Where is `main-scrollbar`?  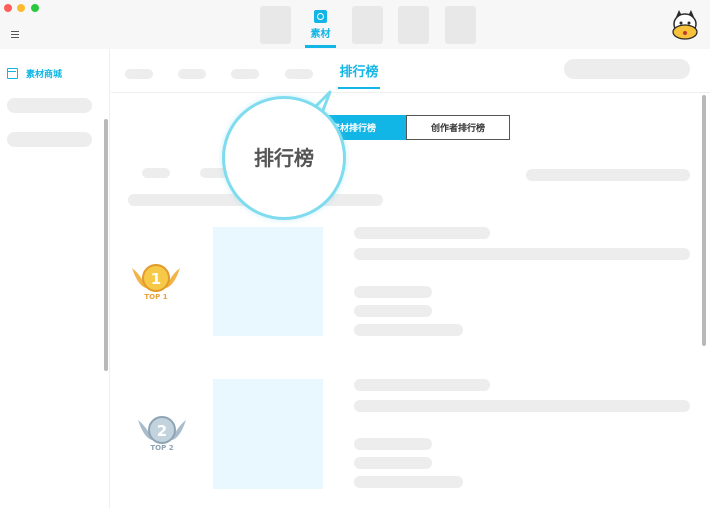
main-scrollbar is located at coordinates (704, 220).